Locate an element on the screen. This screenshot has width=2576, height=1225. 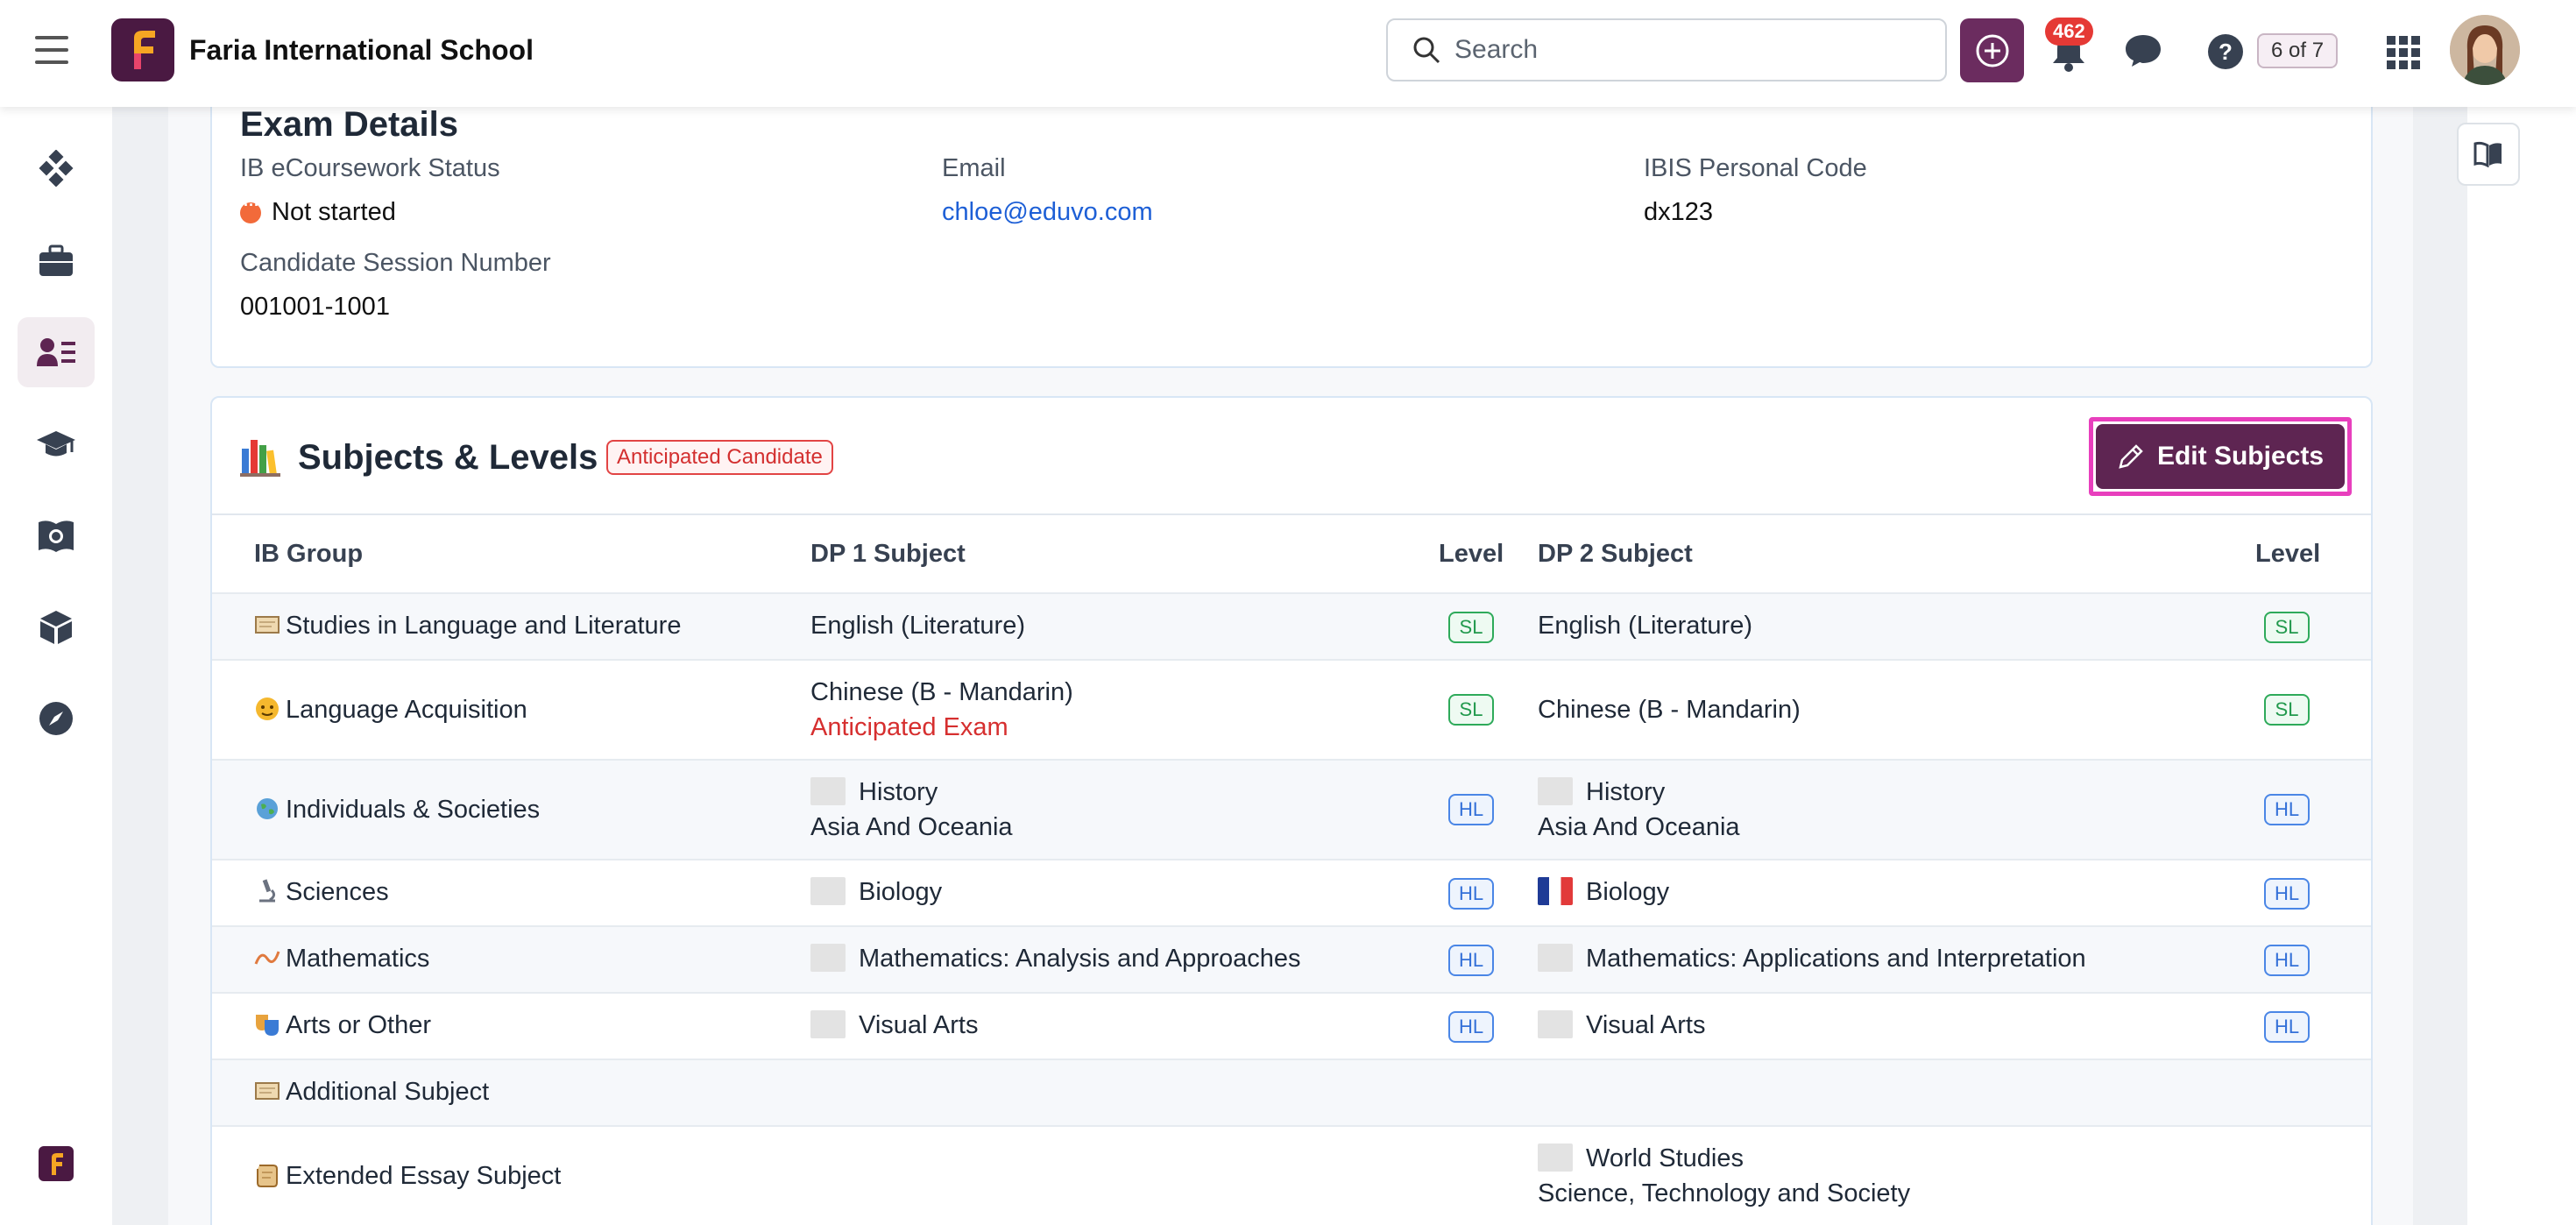
ib-group-cell: Extended Essay Subject is located at coordinates (407, 1175).